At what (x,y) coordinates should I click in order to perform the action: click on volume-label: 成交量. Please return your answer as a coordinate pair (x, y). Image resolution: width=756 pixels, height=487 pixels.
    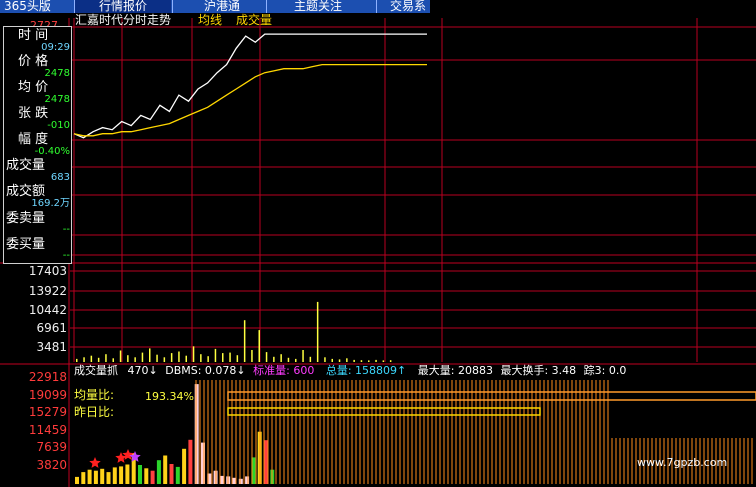
    Looking at the image, I should click on (26, 165).